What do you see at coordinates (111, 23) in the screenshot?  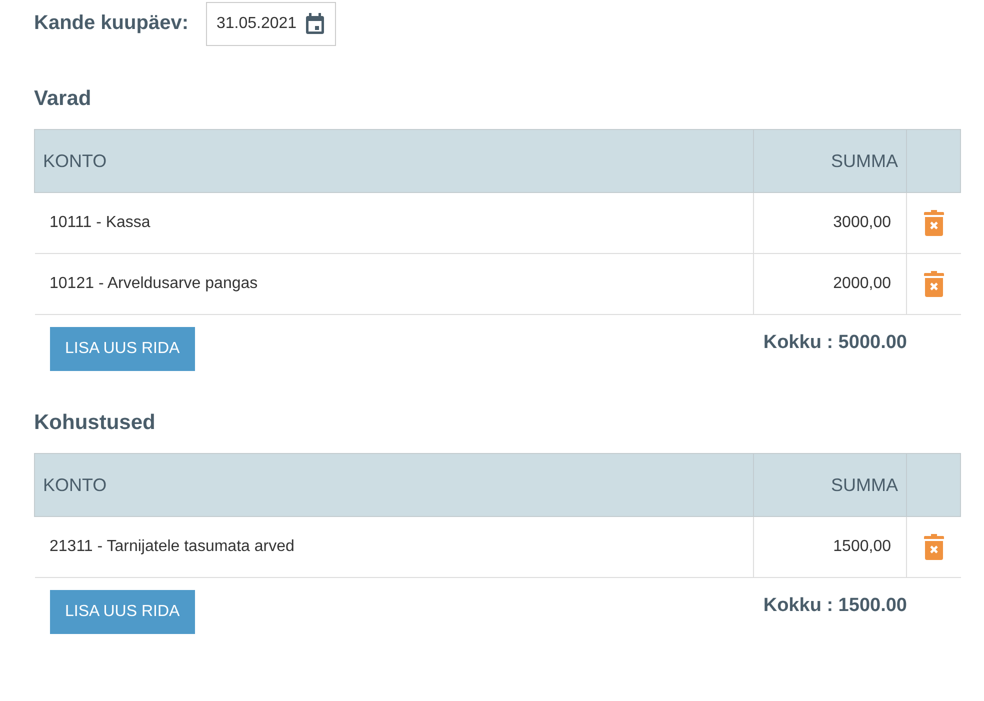 I see `date-label: Kande kuupäev:` at bounding box center [111, 23].